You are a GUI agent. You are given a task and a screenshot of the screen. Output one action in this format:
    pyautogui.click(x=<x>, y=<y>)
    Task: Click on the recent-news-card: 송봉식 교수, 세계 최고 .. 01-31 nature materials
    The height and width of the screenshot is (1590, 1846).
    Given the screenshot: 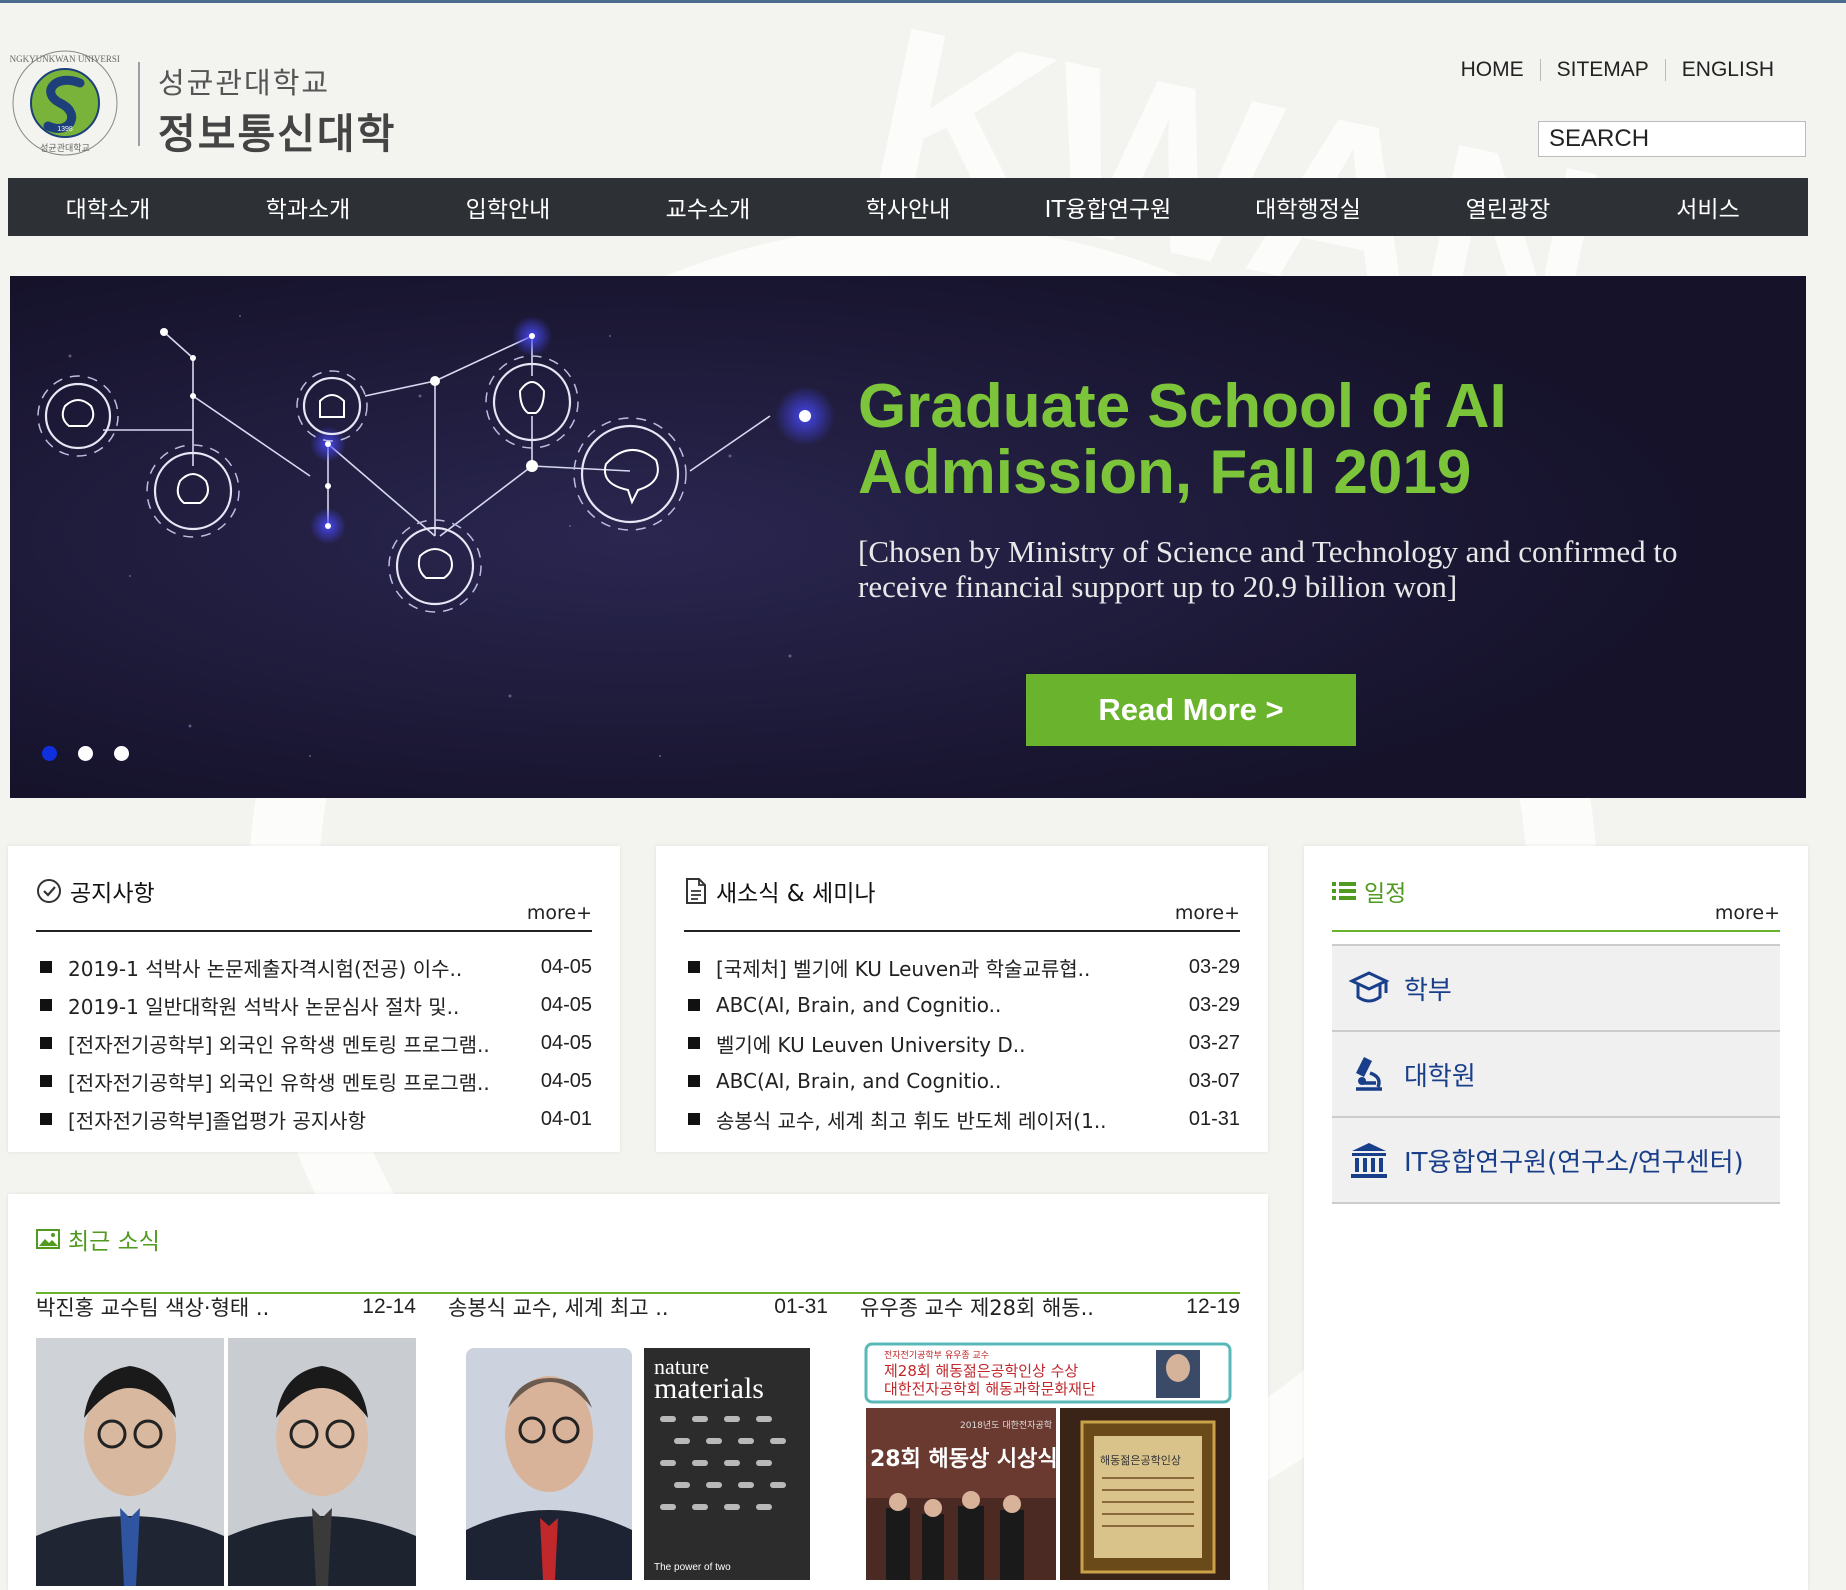 What is the action you would take?
    pyautogui.click(x=638, y=1438)
    